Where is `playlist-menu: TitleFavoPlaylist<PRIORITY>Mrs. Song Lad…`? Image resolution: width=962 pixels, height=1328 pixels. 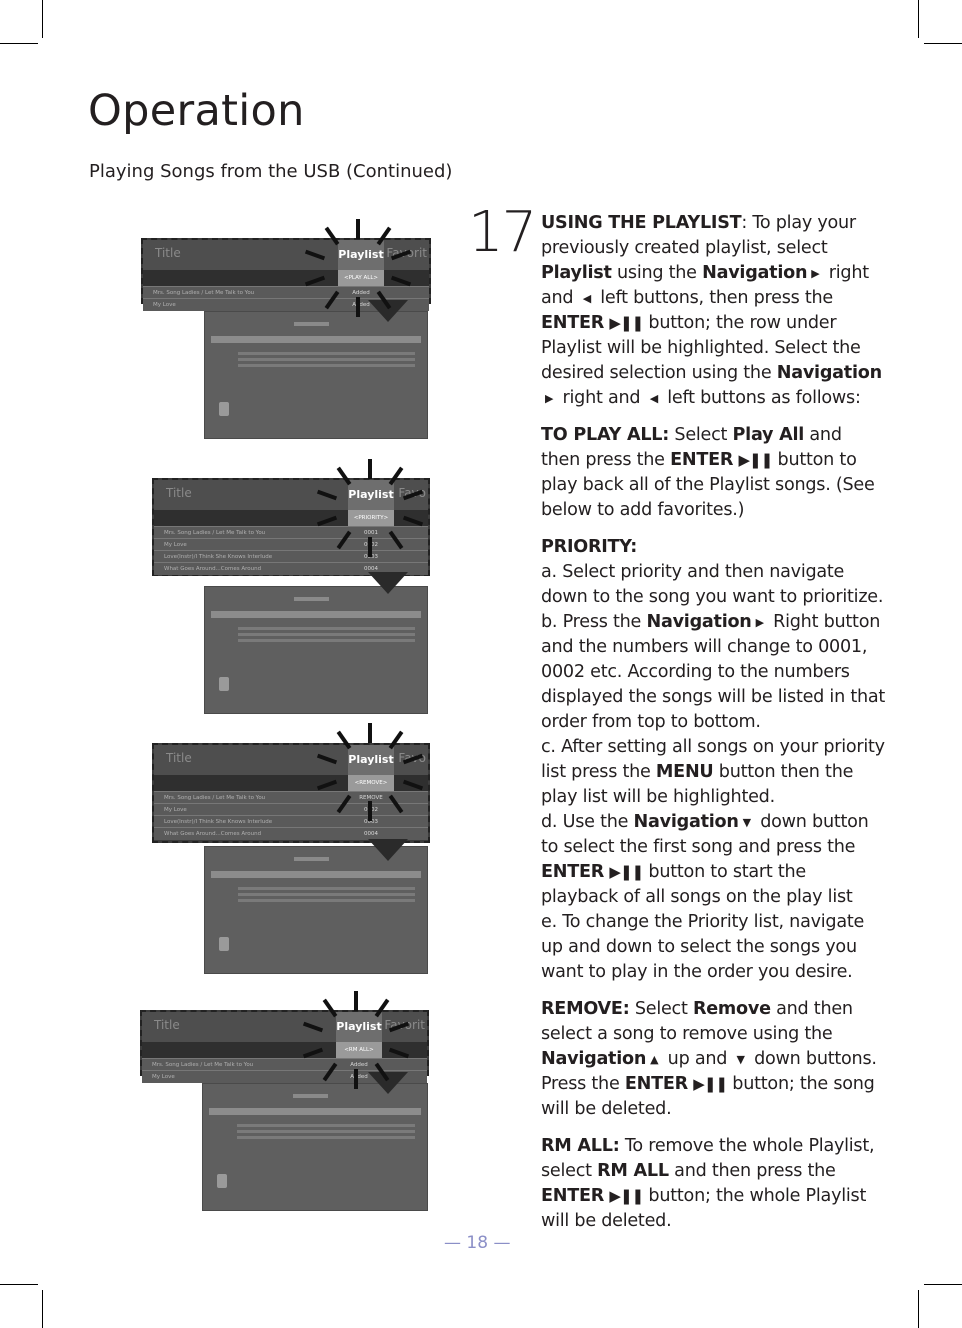 playlist-menu: TitleFavoPlaylist<PRIORITY>Mrs. Song Lad… is located at coordinates (291, 527).